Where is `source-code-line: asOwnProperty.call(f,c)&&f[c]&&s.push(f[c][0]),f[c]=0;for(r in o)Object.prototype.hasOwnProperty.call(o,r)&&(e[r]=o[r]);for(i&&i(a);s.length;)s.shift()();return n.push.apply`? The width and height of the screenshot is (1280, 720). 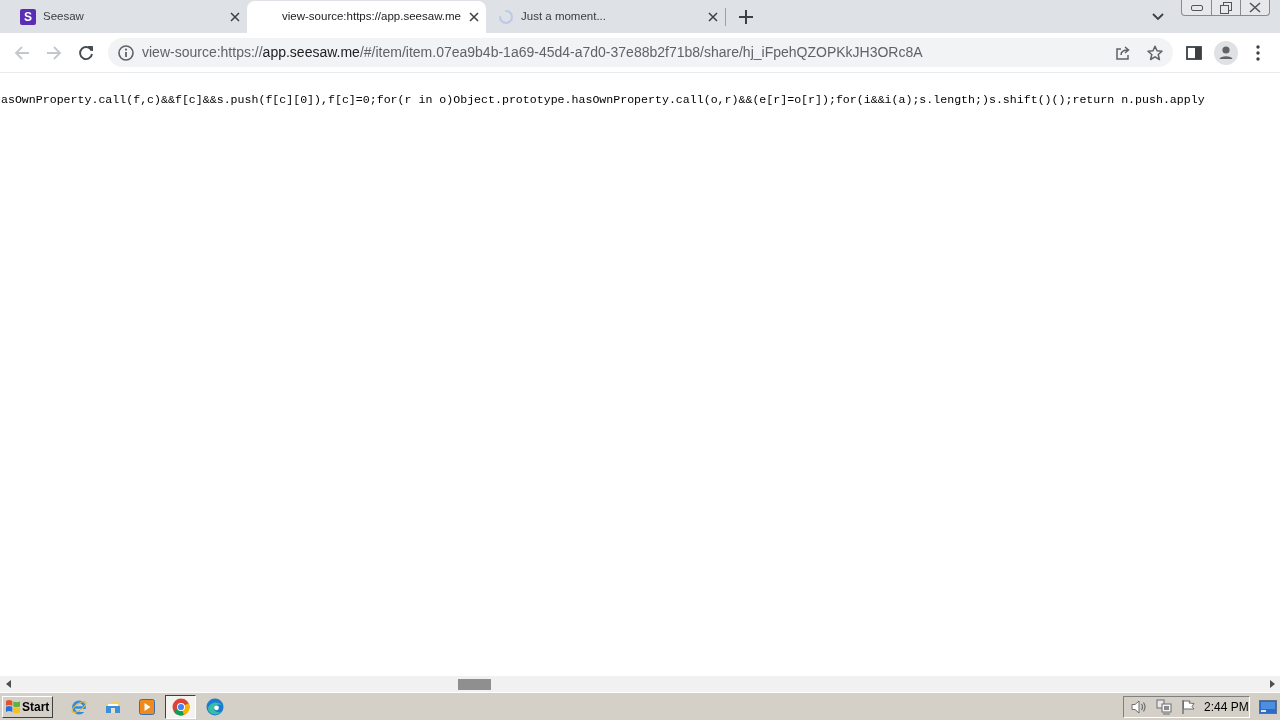
source-code-line: asOwnProperty.call(f,c)&&f[c]&&s.push(f[c][0]),f[c]=0;for(r in o)Object.prototype.hasOwnProperty.call(o,r)&&(e[r]=o[r]);for(i&&i(a);s.length;)s.shift()();return n.push.apply is located at coordinates (603, 100).